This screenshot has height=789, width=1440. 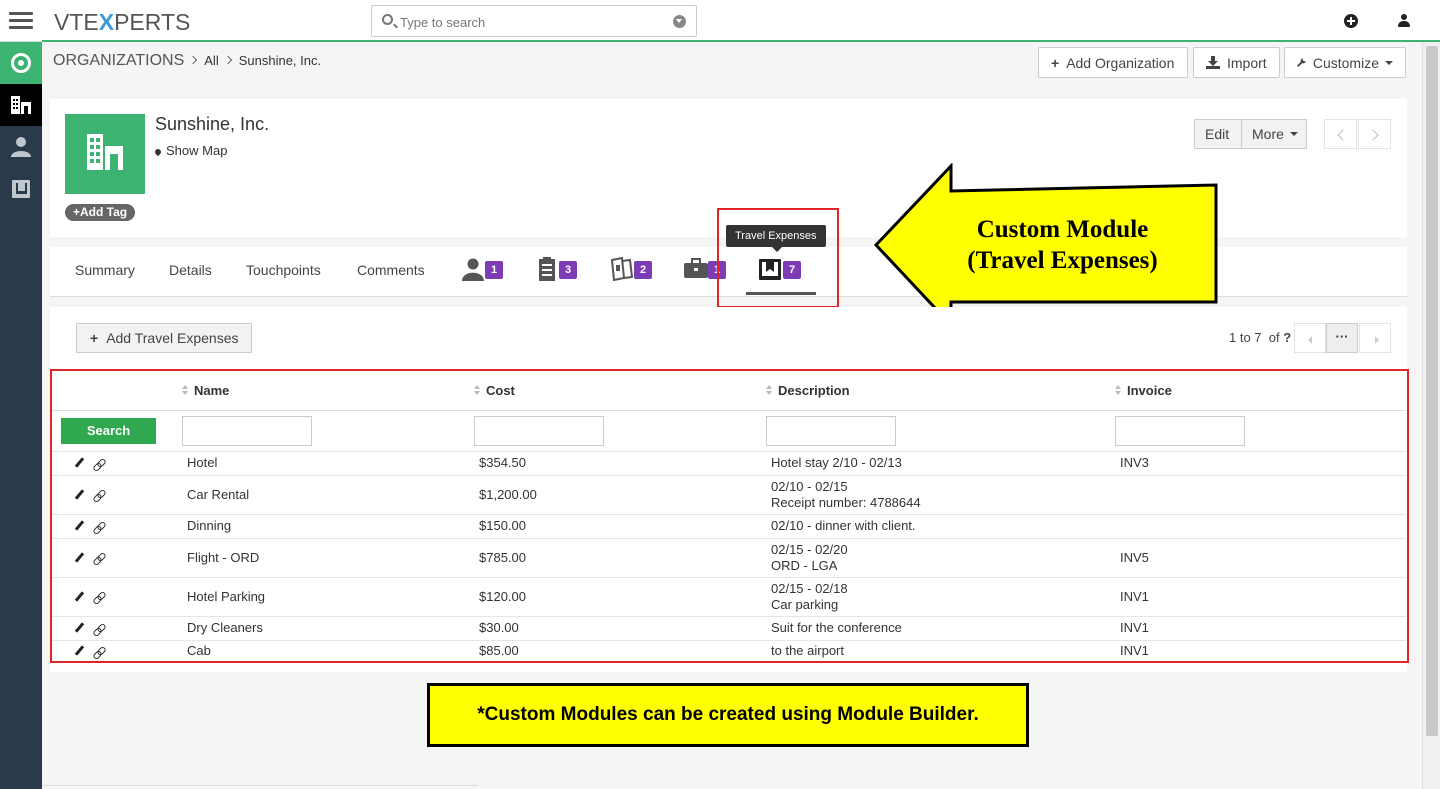 I want to click on menu-icon, so click(x=21, y=21).